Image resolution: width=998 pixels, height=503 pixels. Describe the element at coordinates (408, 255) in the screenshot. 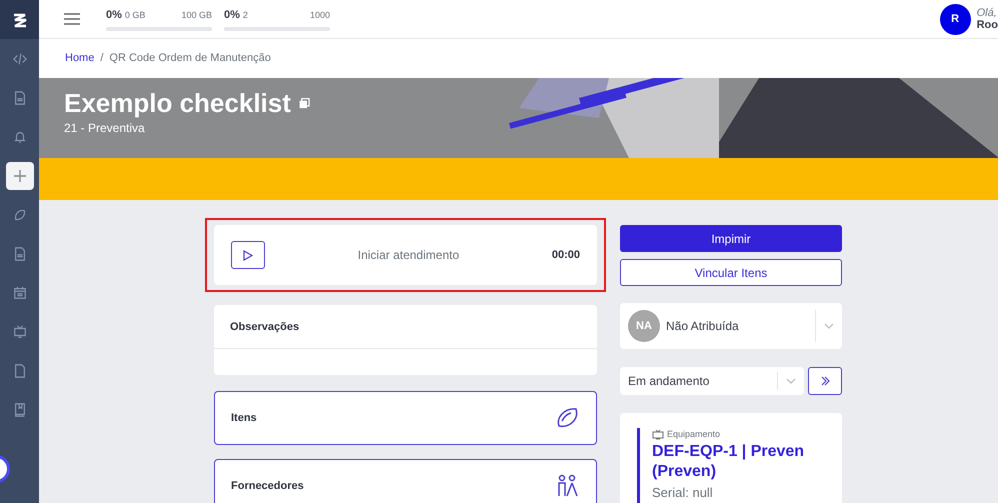

I see `timer-label: Iniciar atendimento` at that location.